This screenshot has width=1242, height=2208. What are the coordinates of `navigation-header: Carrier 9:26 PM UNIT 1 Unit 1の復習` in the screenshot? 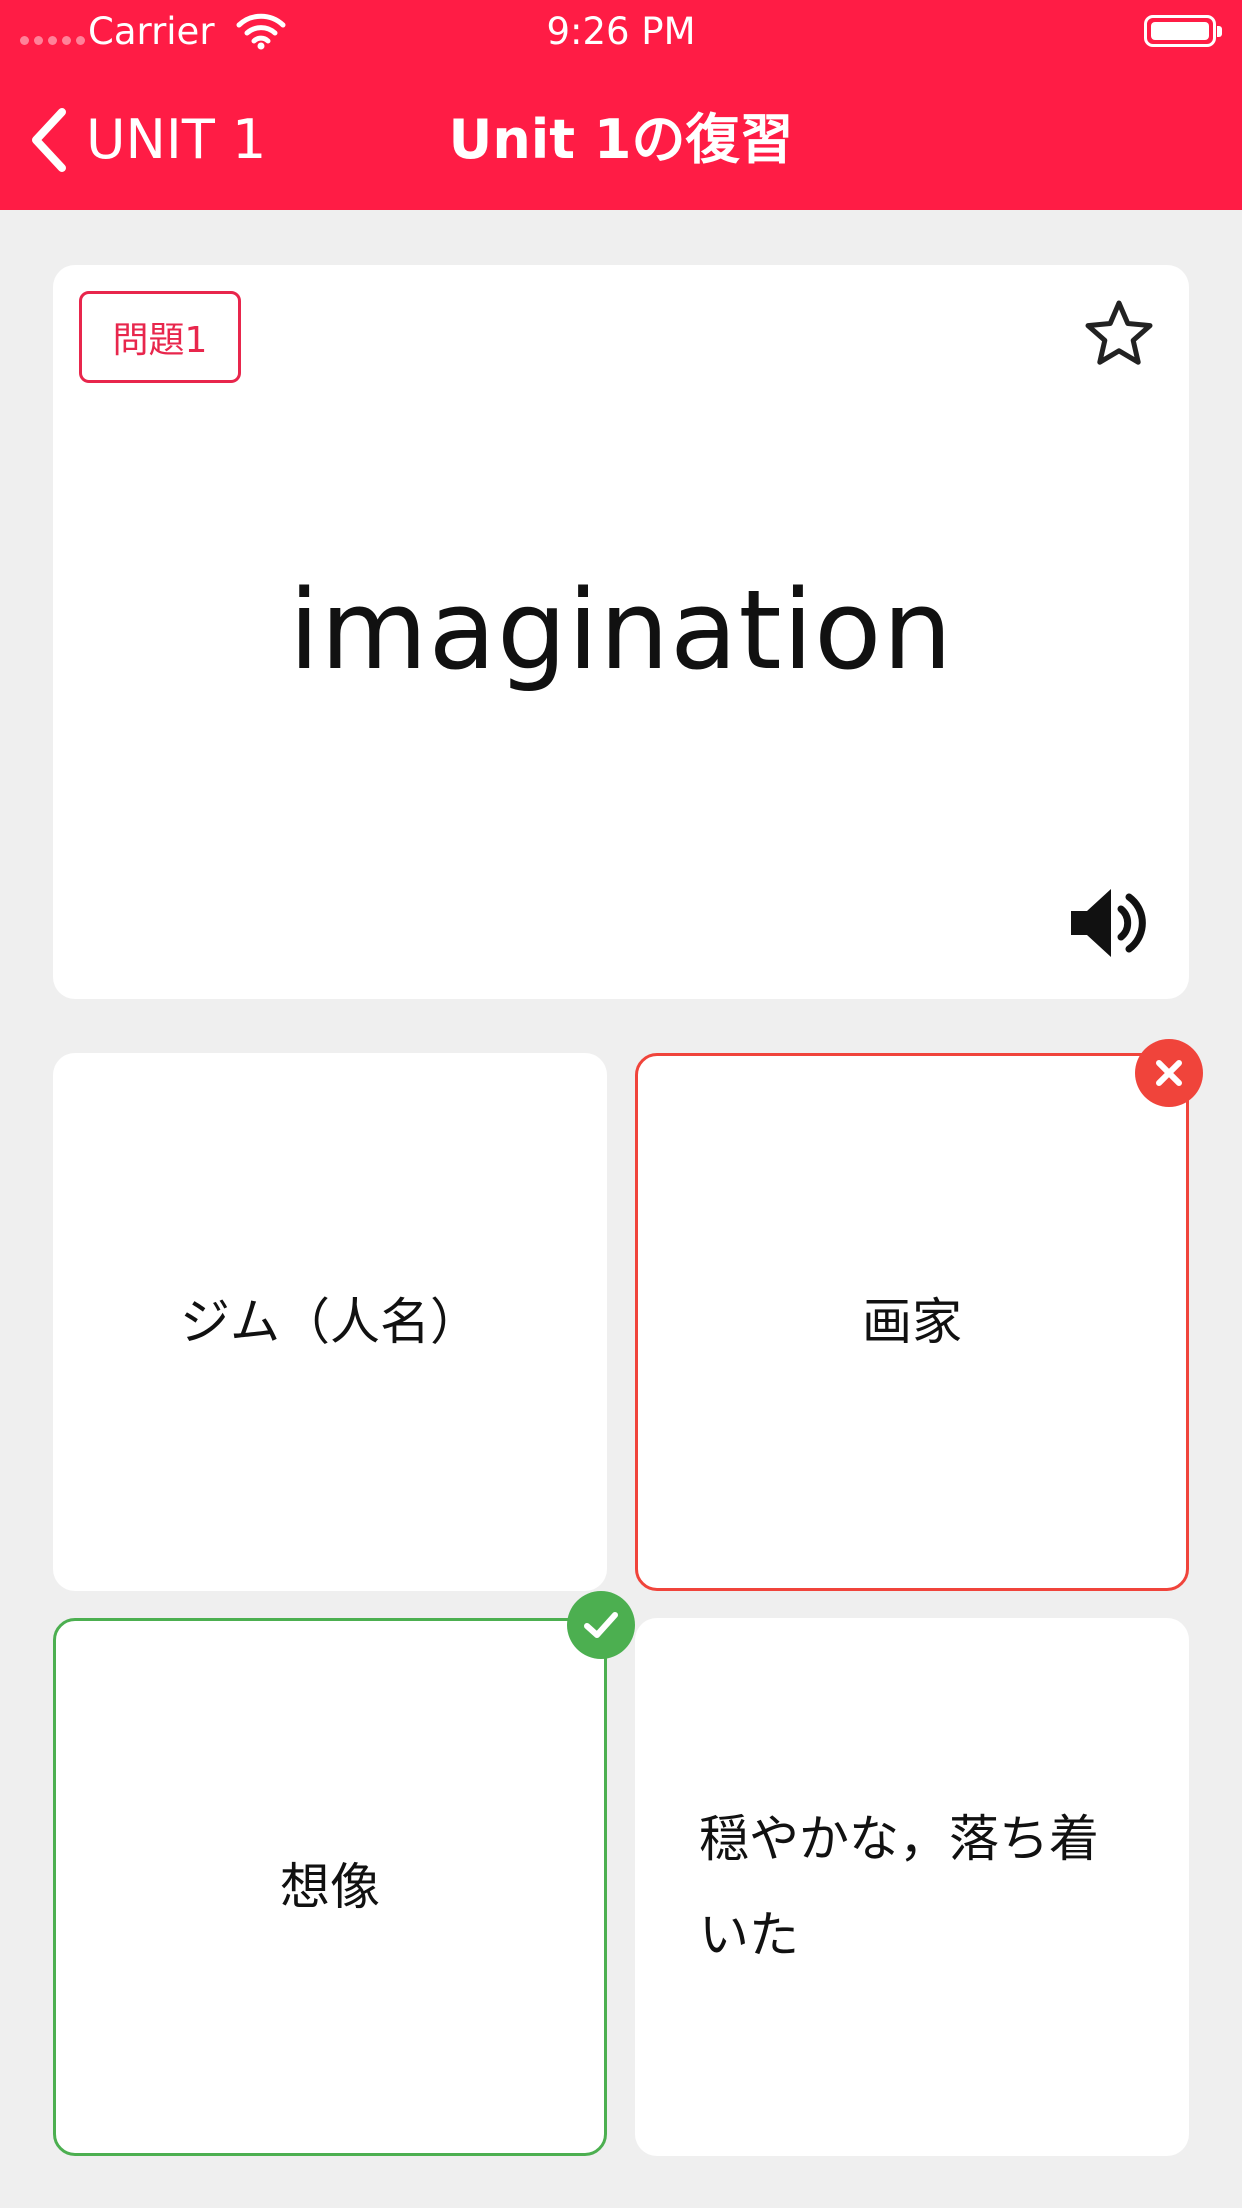 It's located at (621, 105).